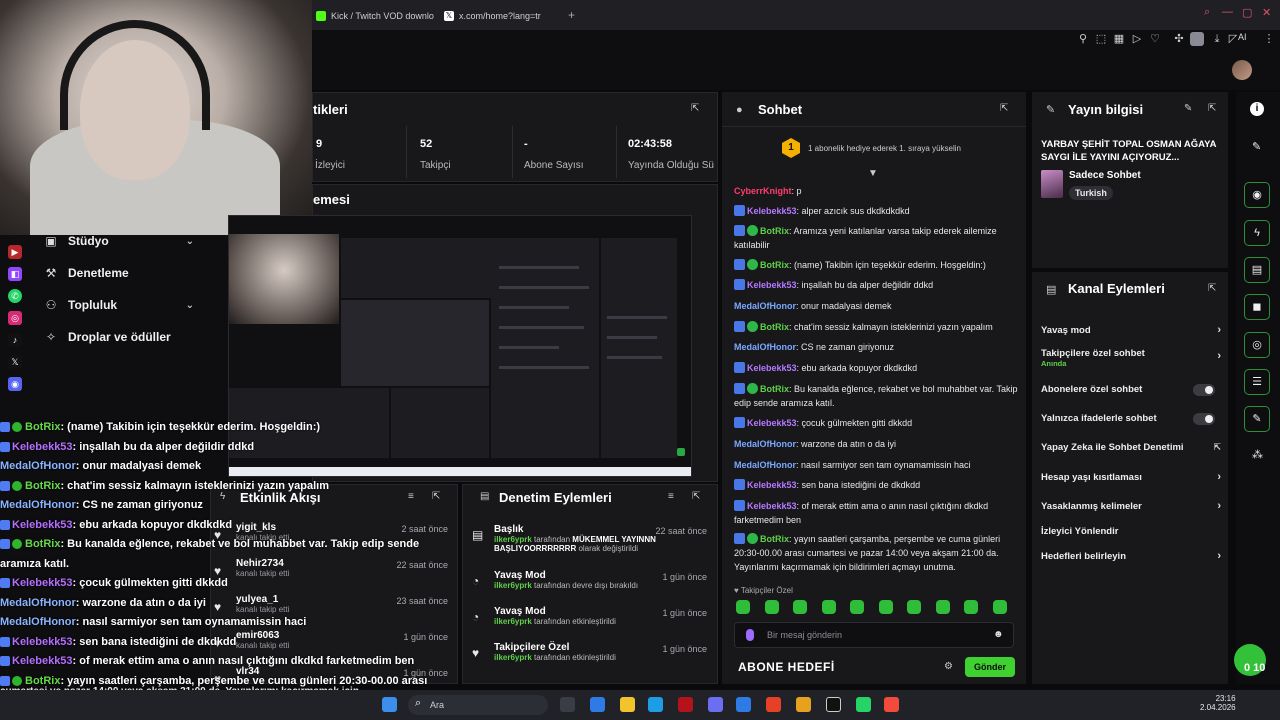  What do you see at coordinates (1197, 39) in the screenshot?
I see `profile-icon` at bounding box center [1197, 39].